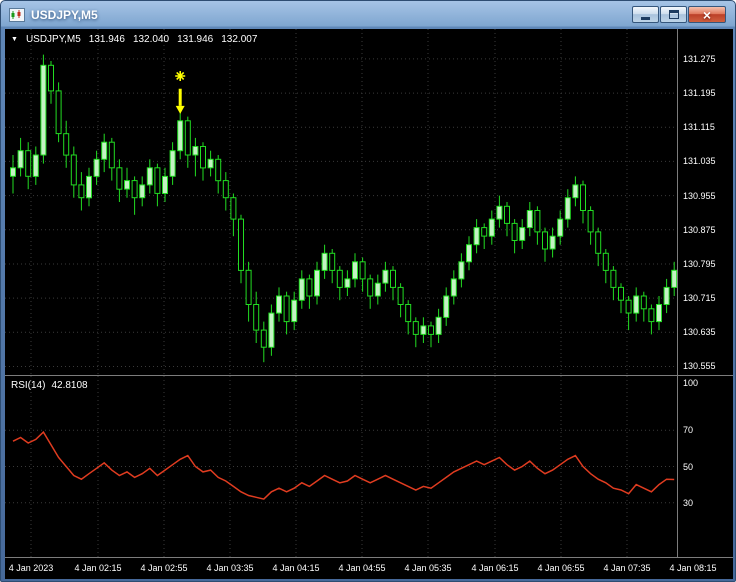 Image resolution: width=736 pixels, height=582 pixels. I want to click on price-axis-label: 130.635, so click(699, 332).